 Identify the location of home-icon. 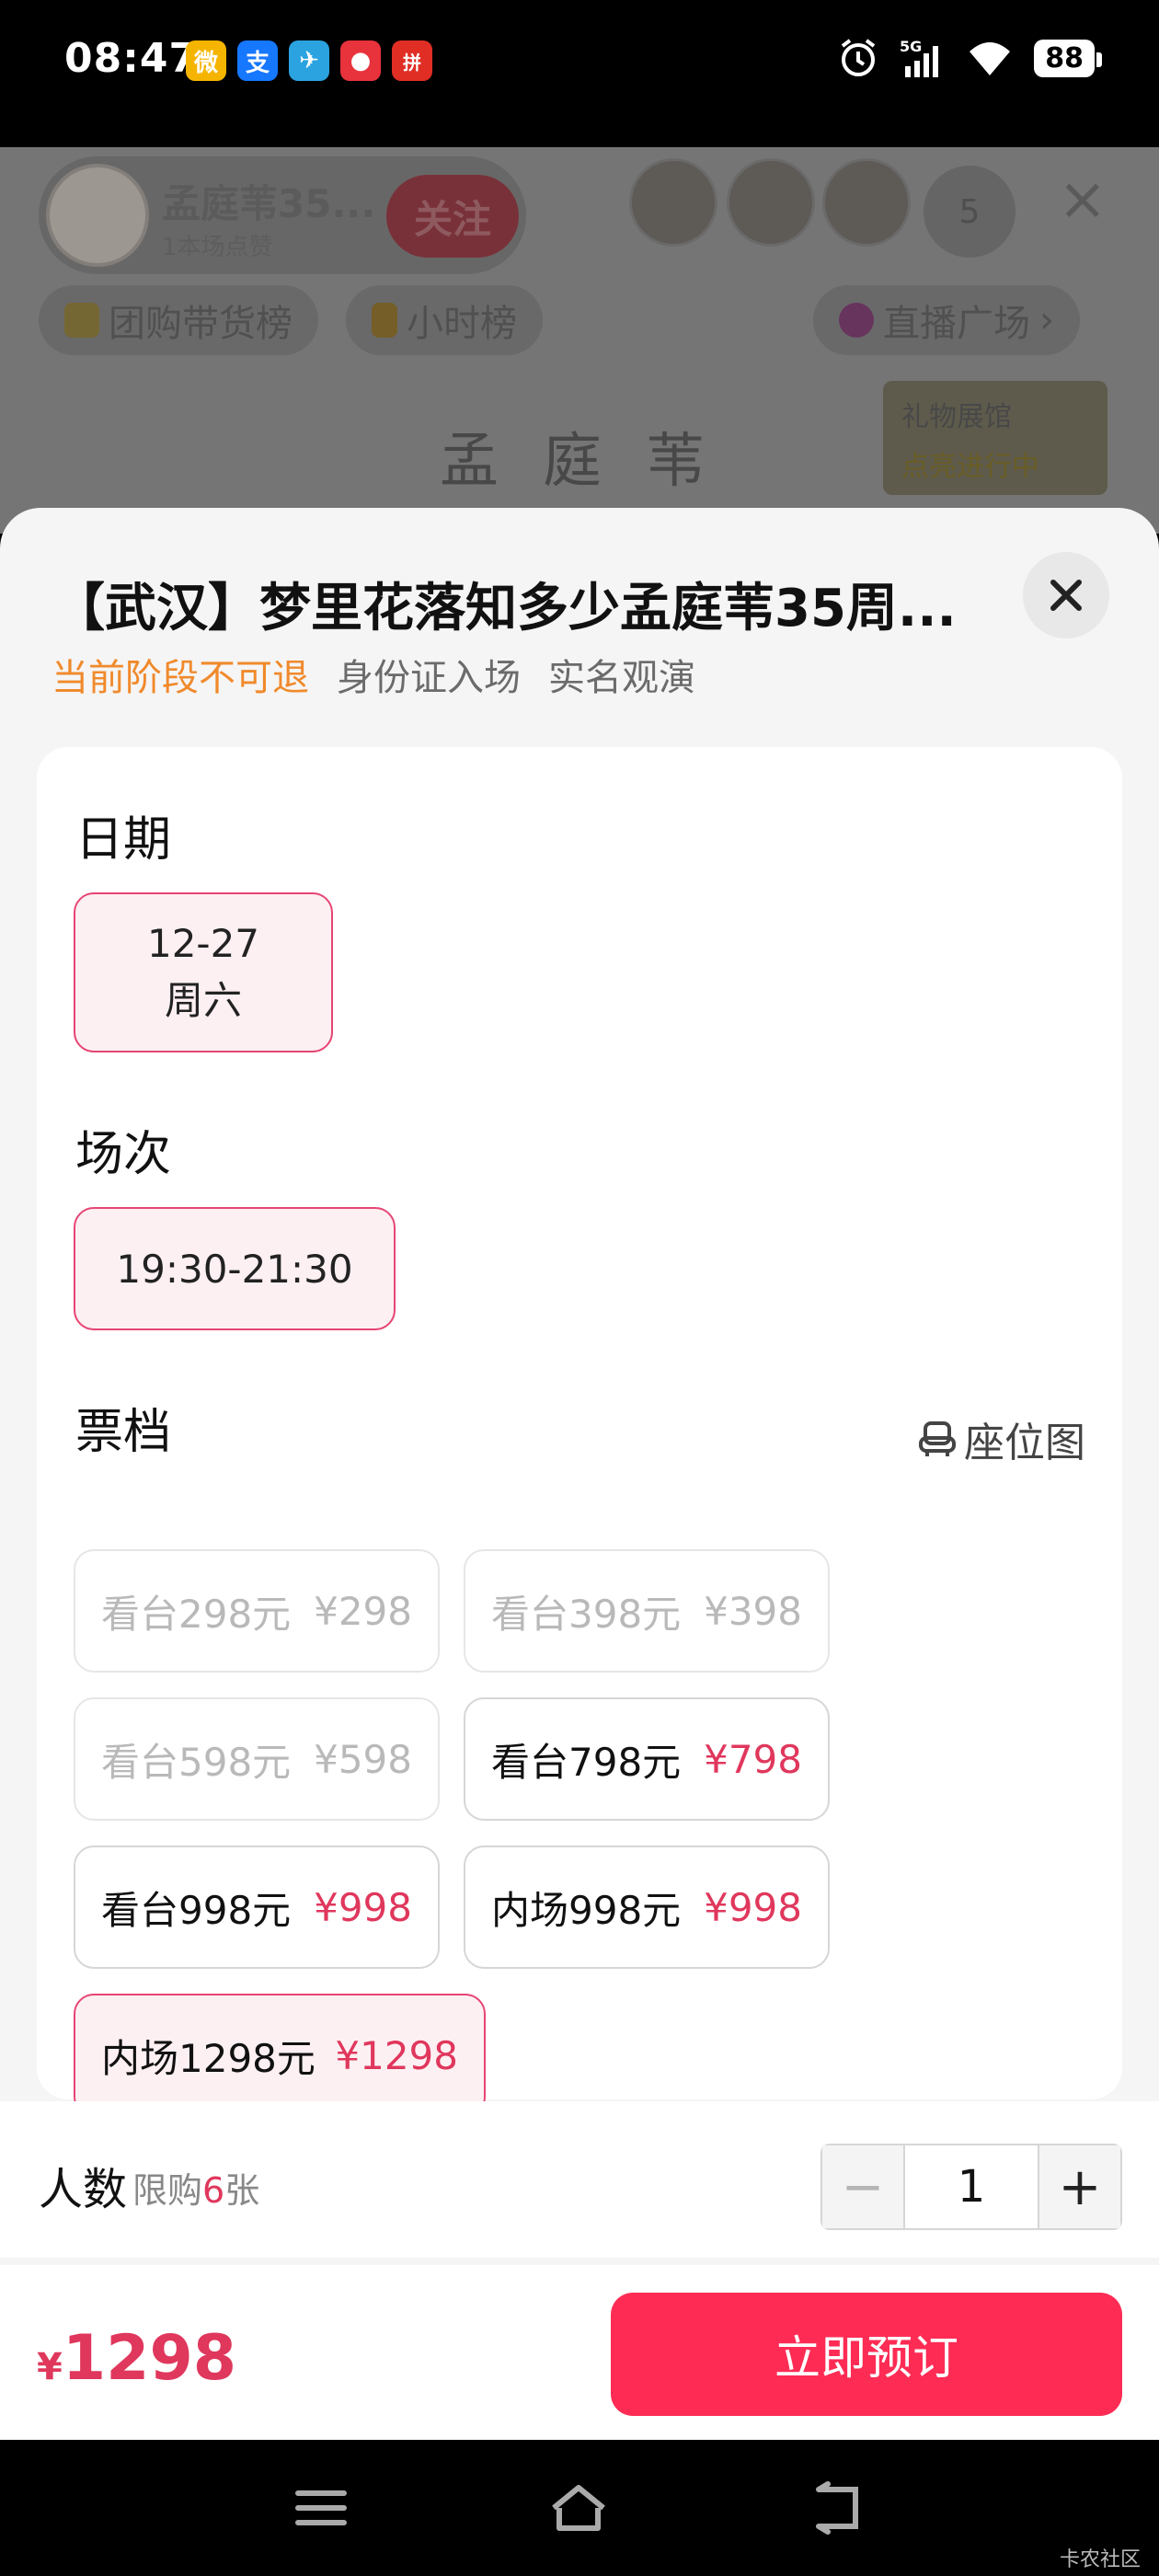
(578, 2508).